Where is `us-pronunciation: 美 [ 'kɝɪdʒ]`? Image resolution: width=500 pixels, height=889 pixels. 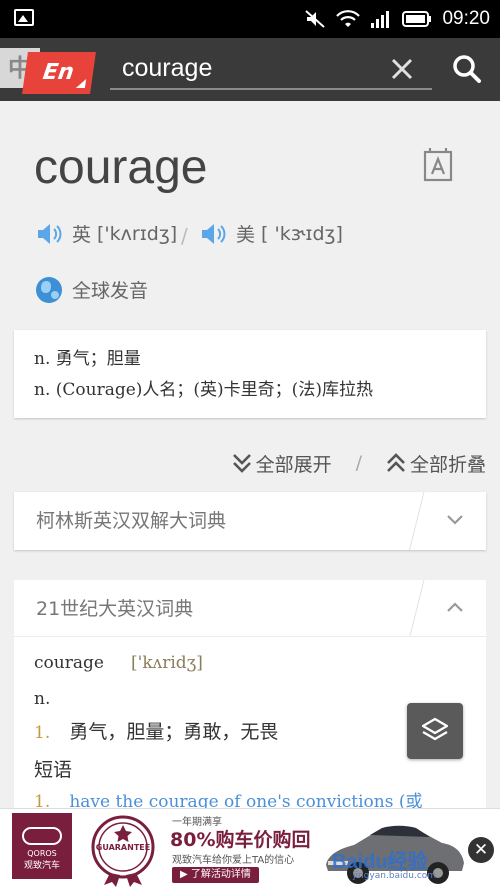 us-pronunciation: 美 [ 'kɝɪdʒ] is located at coordinates (271, 233).